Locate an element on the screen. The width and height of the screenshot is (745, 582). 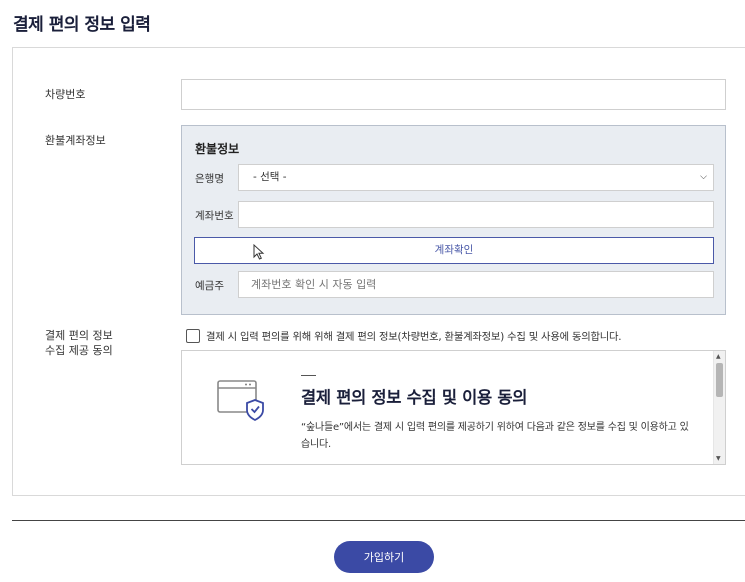
terms-heading: 결제 편의 정보 수집 및 이용 동의 is located at coordinates (414, 397).